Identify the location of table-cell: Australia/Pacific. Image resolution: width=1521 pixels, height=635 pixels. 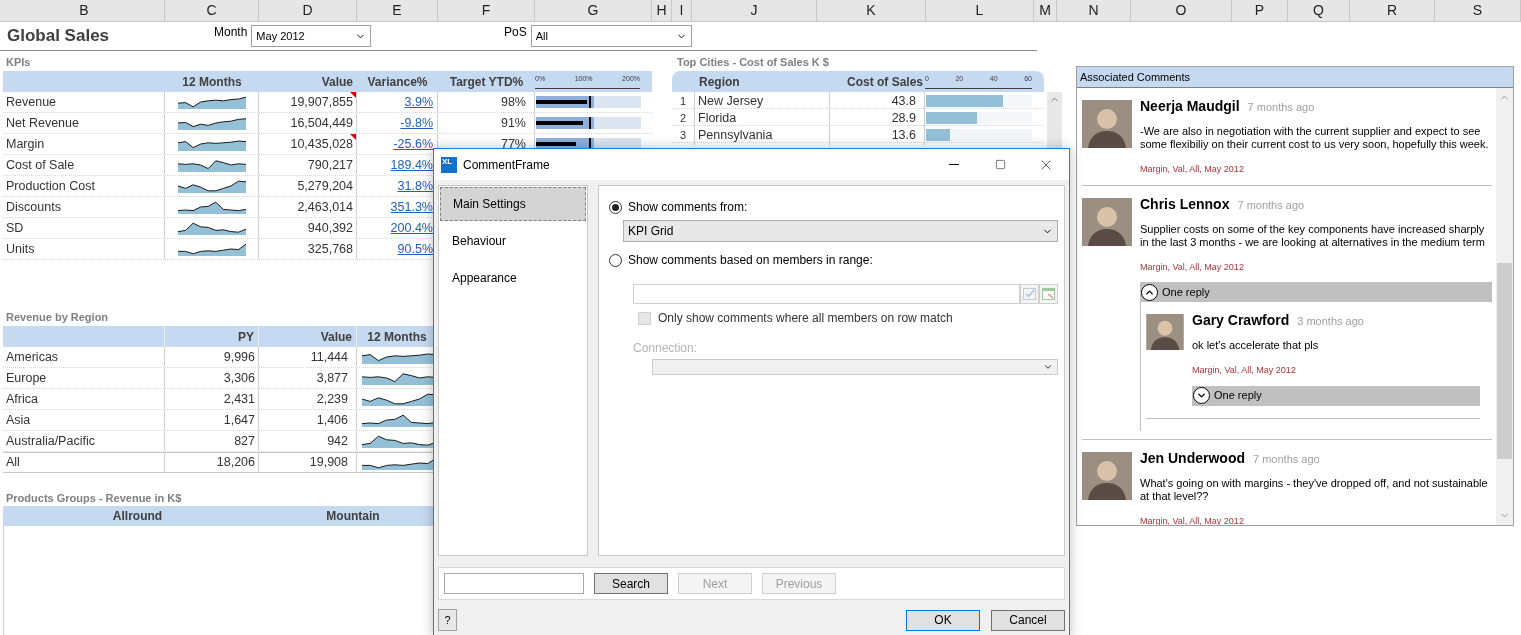
(84, 441).